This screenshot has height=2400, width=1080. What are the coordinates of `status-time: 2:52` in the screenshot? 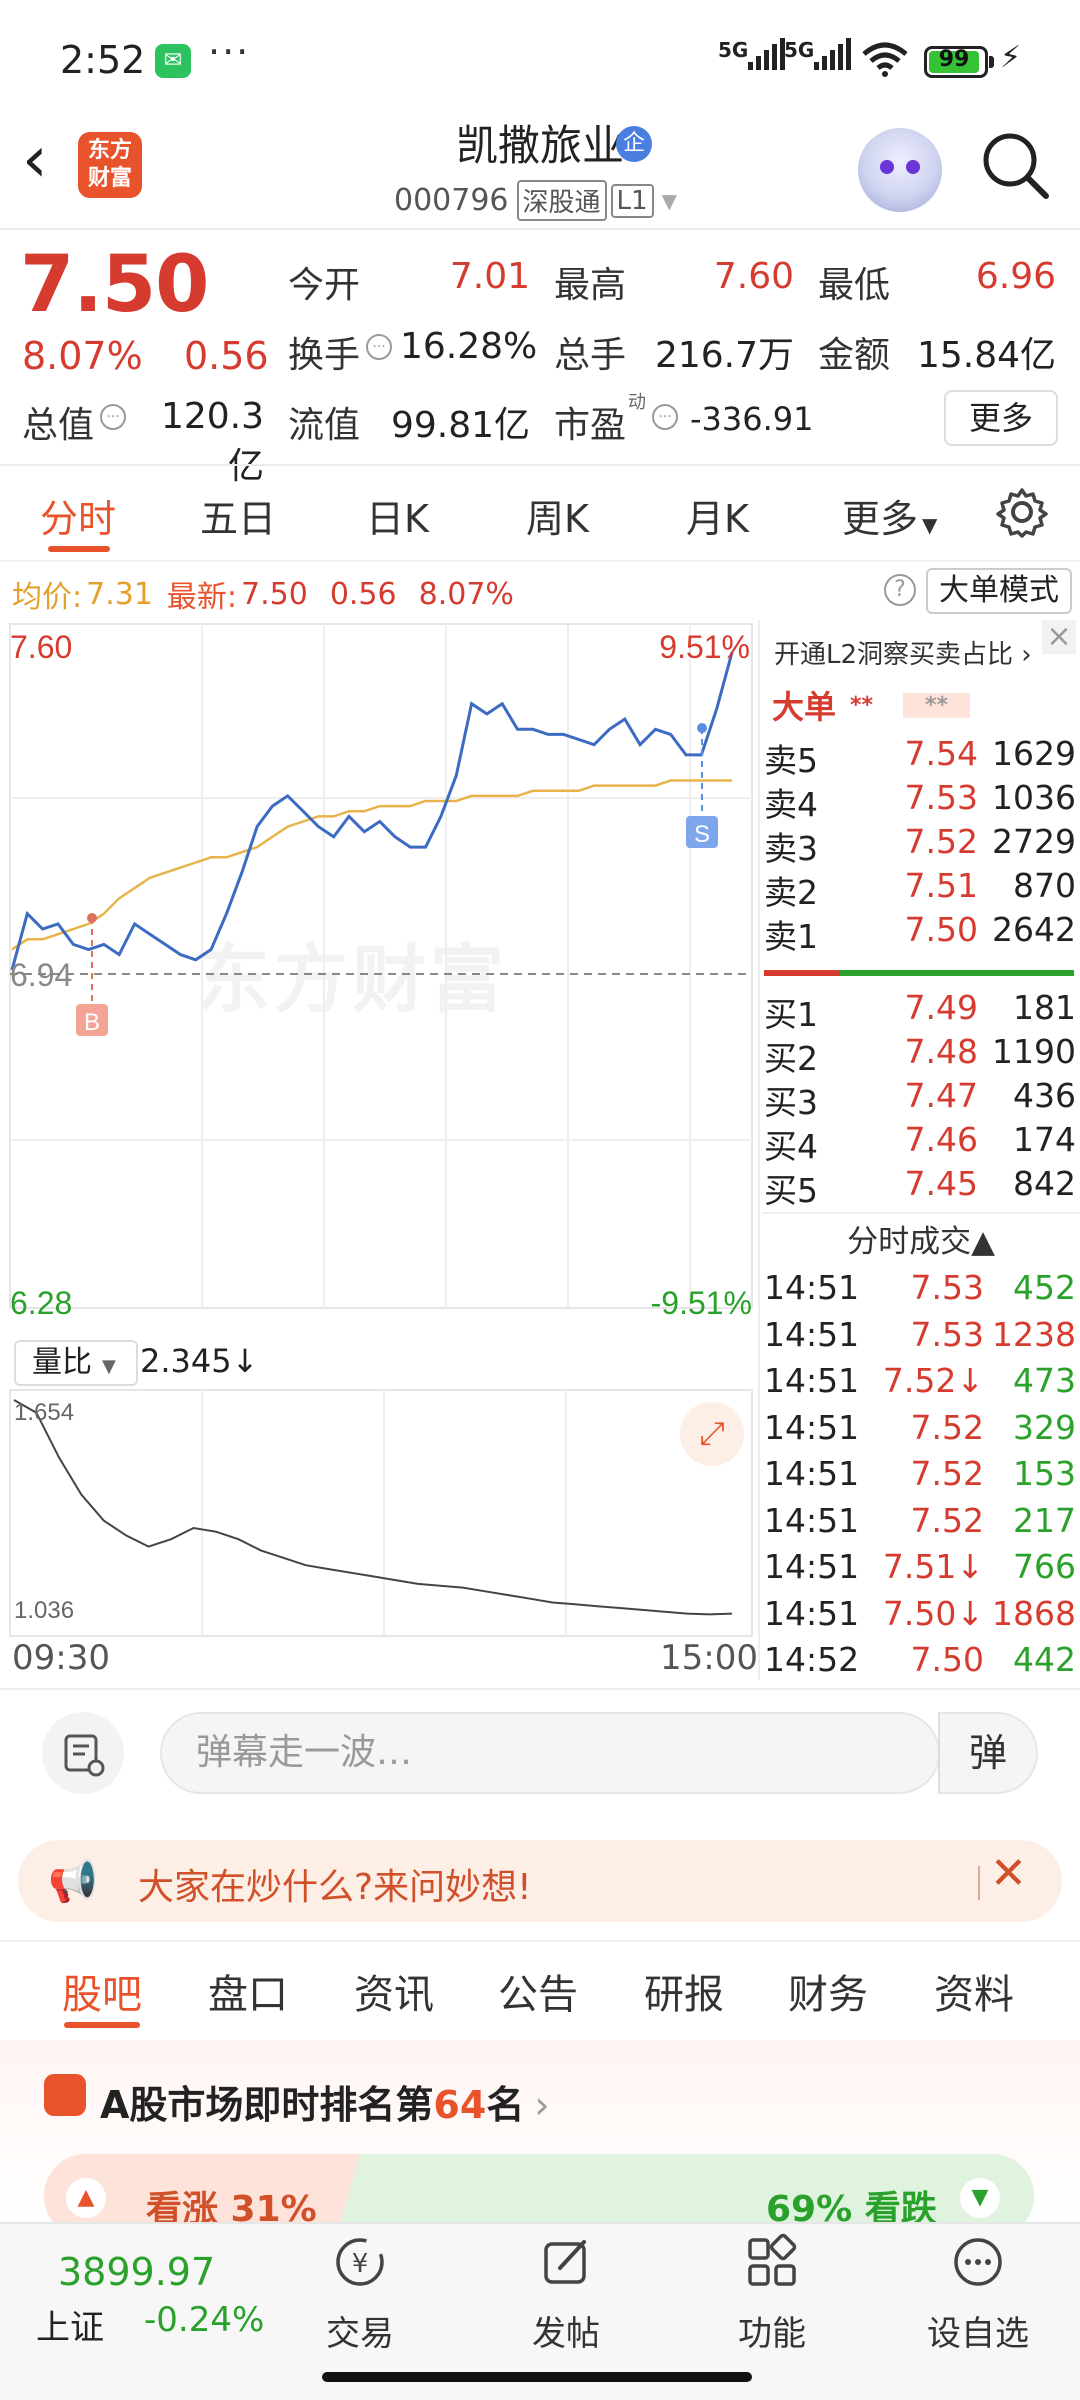 It's located at (103, 60).